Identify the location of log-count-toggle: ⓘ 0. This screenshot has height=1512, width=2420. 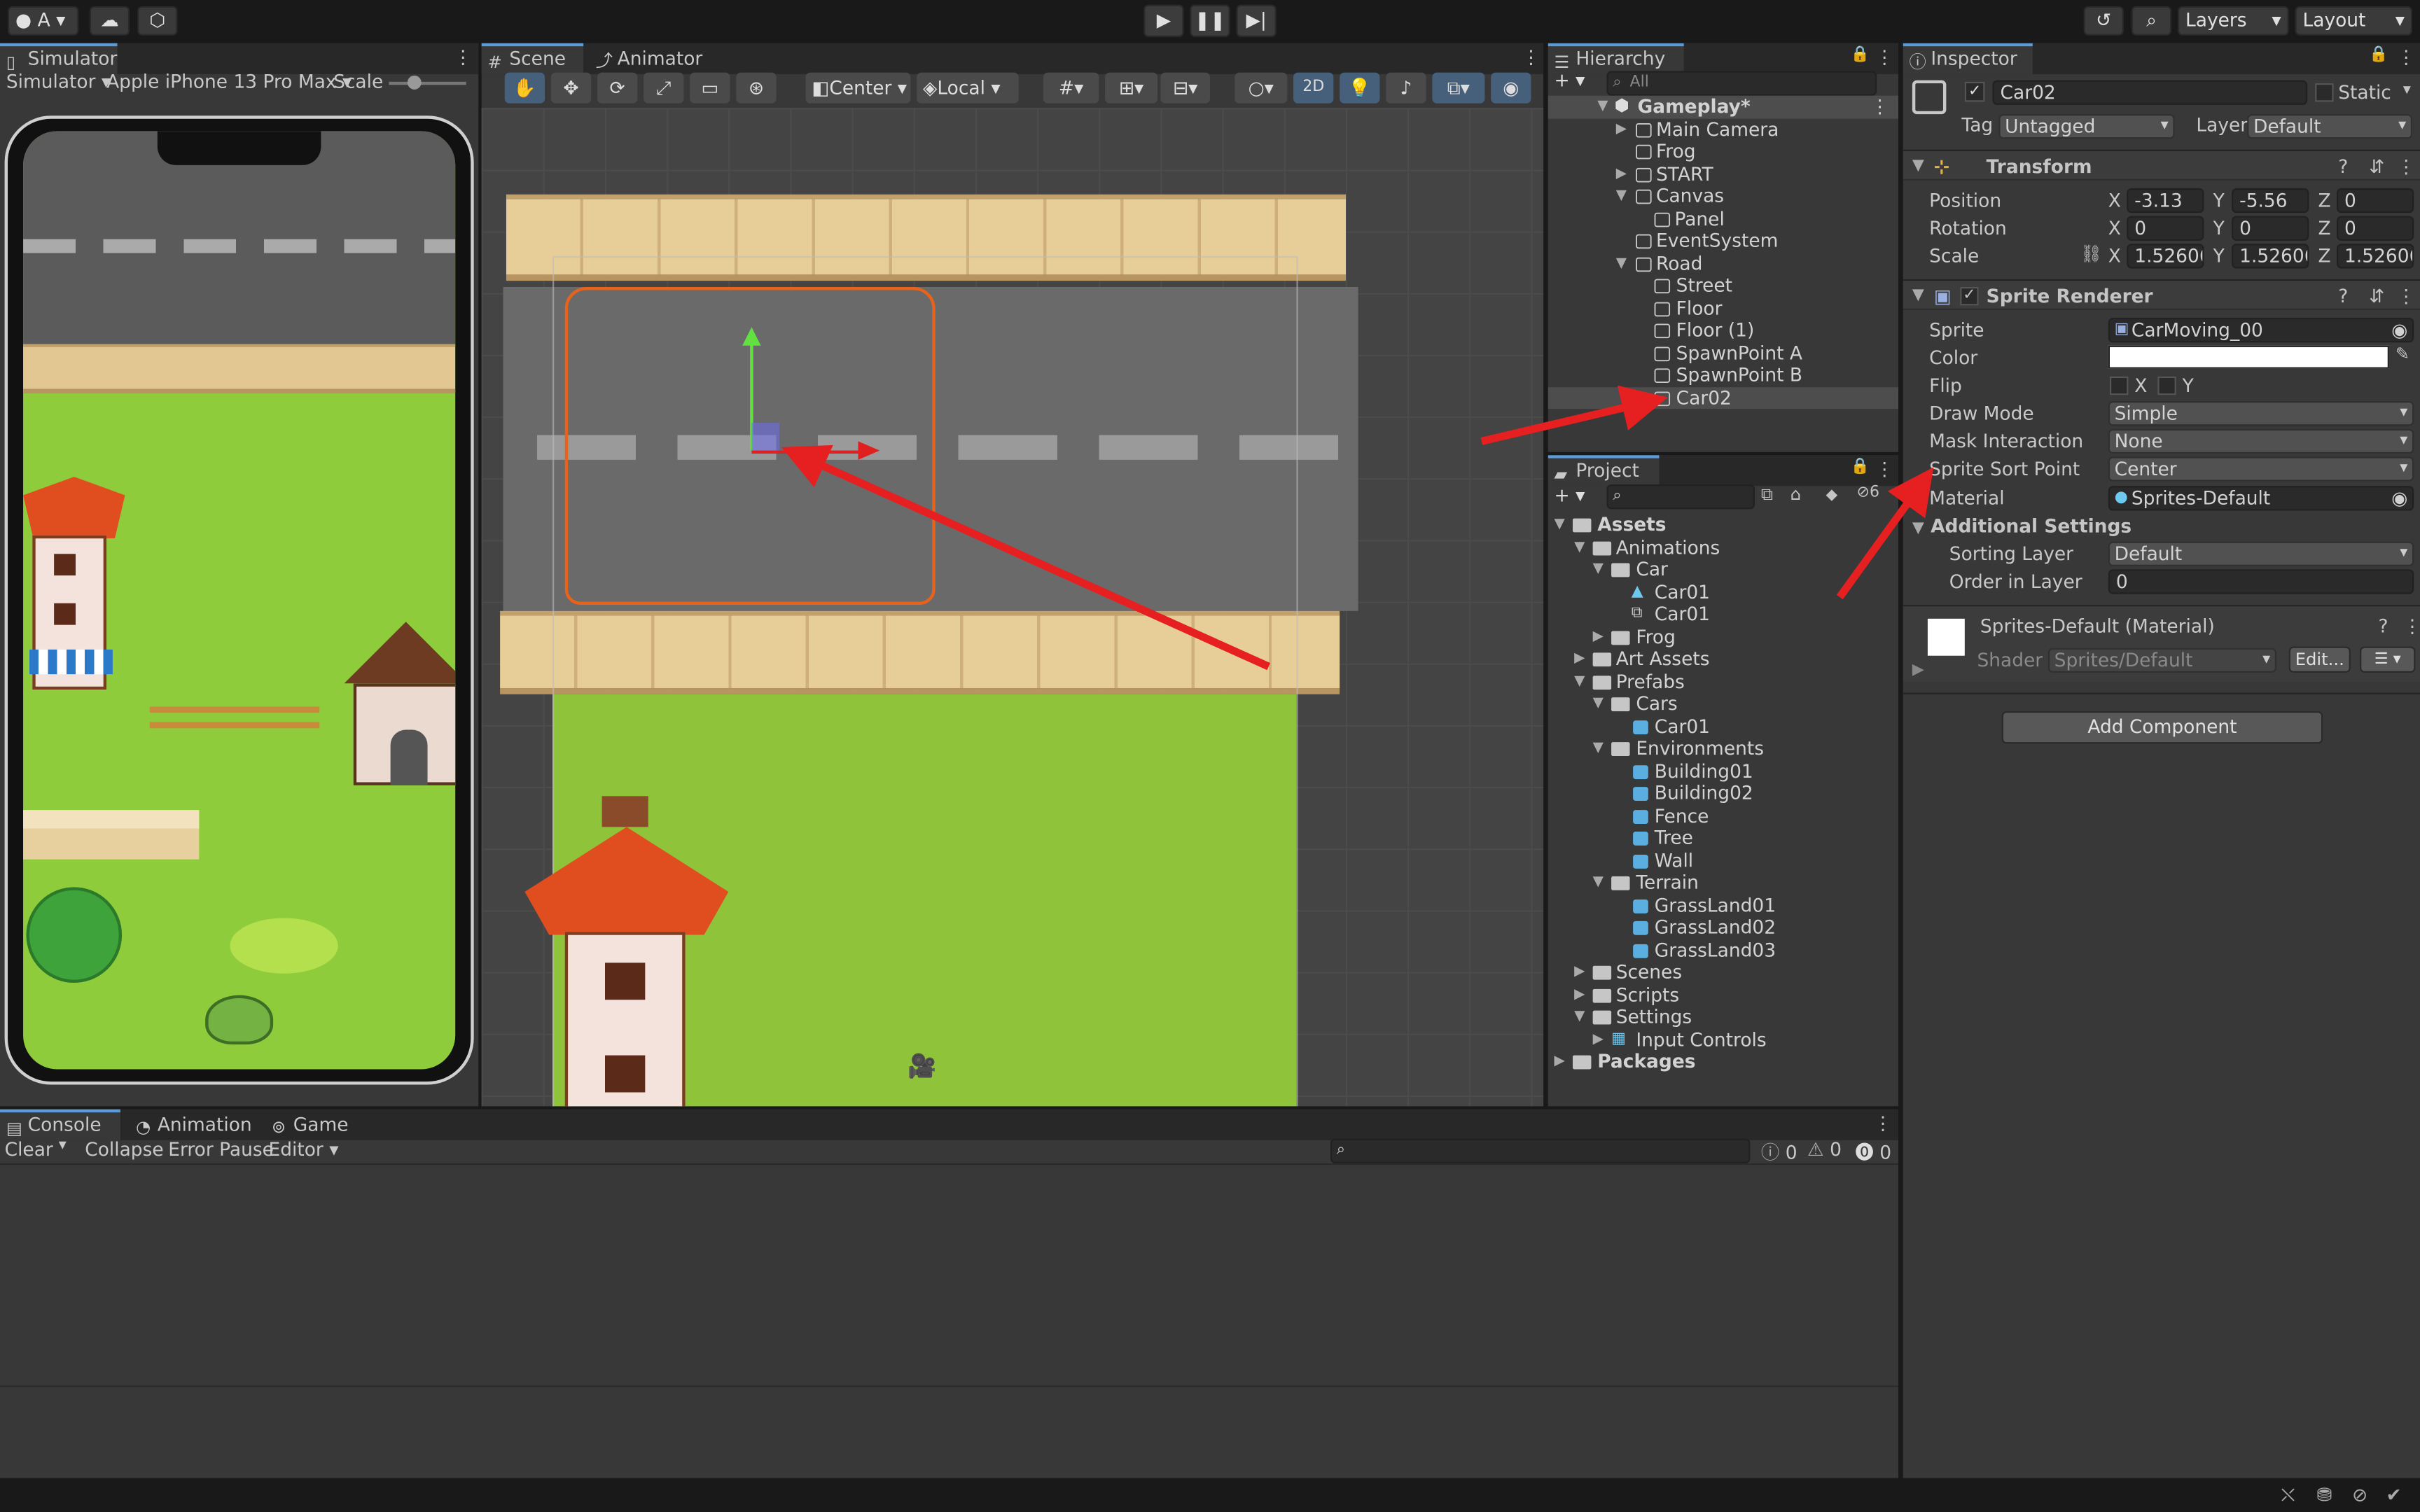
(1779, 1152).